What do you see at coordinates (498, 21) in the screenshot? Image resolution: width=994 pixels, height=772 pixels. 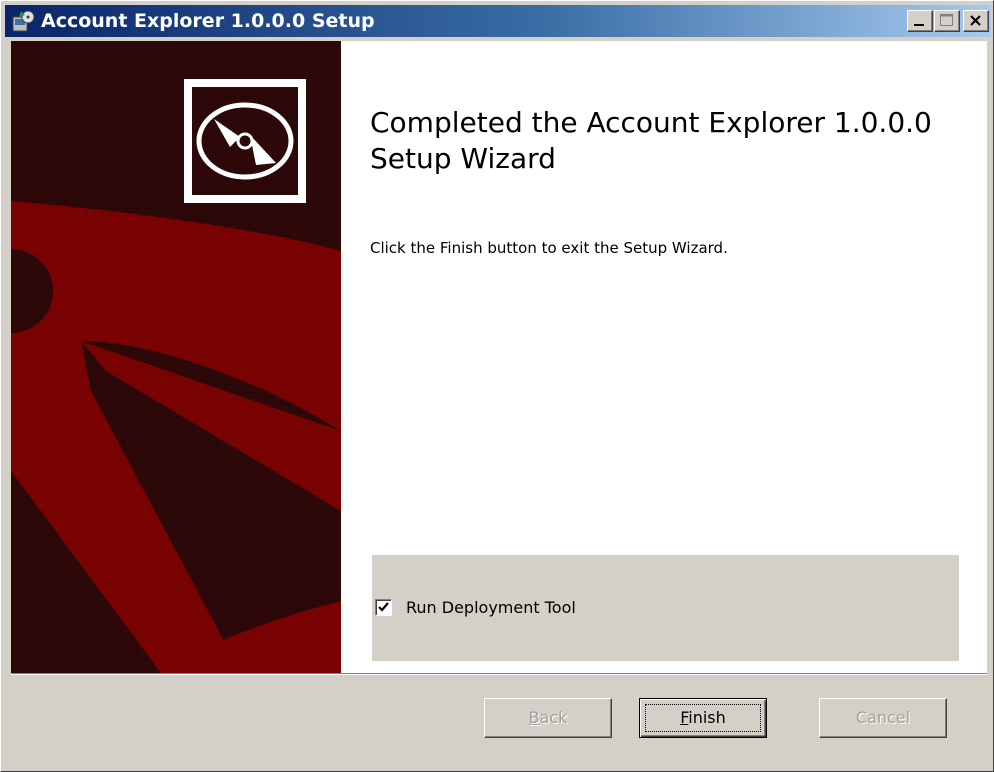 I see `title-bar: Account Explorer 1.0.0.0 Setup` at bounding box center [498, 21].